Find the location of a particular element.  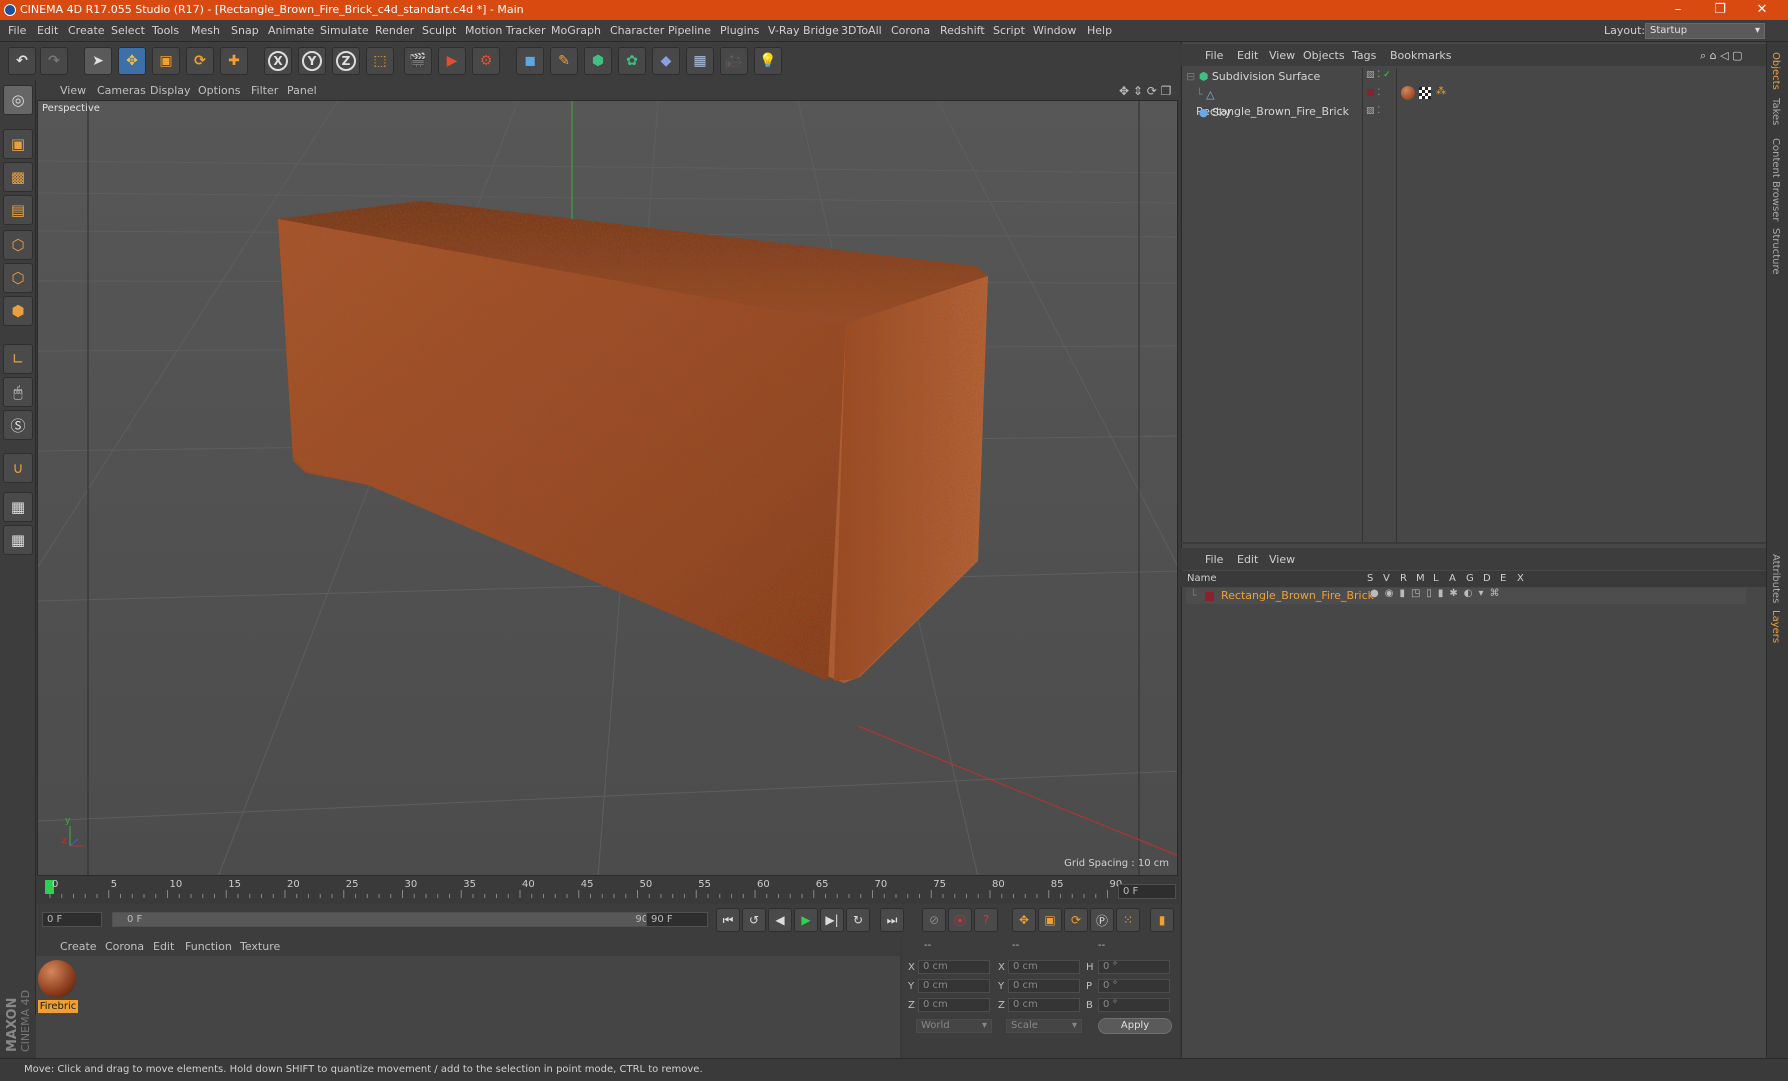

light-icon: 💡 is located at coordinates (768, 61).